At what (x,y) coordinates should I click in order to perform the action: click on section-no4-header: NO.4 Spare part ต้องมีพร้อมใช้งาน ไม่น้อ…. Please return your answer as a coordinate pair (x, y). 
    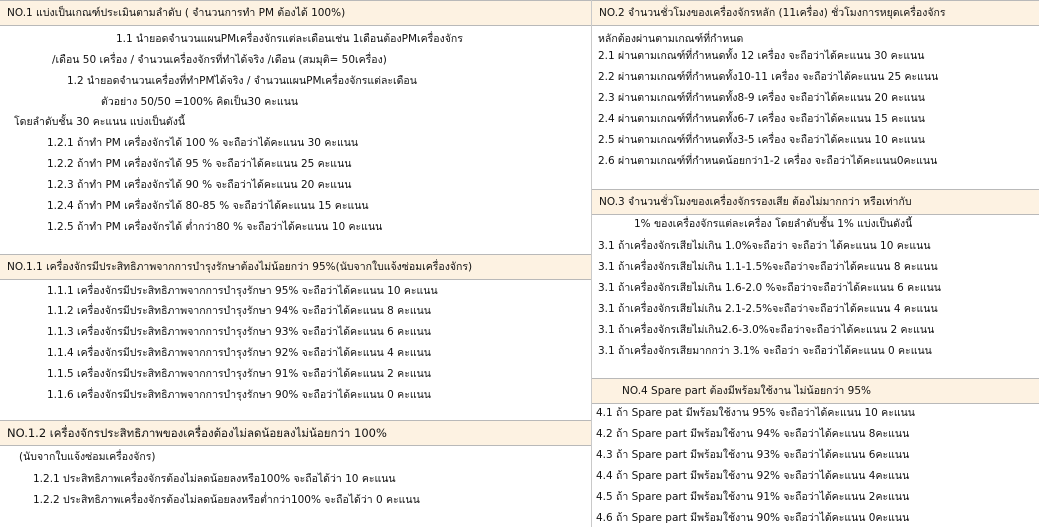
    Looking at the image, I should click on (815, 391).